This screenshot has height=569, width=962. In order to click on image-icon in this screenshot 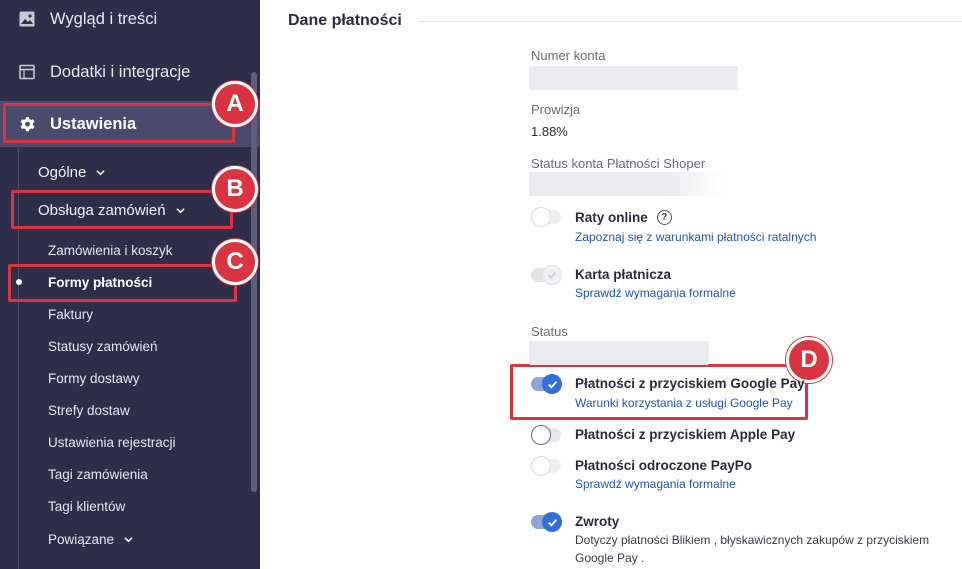, I will do `click(27, 19)`.